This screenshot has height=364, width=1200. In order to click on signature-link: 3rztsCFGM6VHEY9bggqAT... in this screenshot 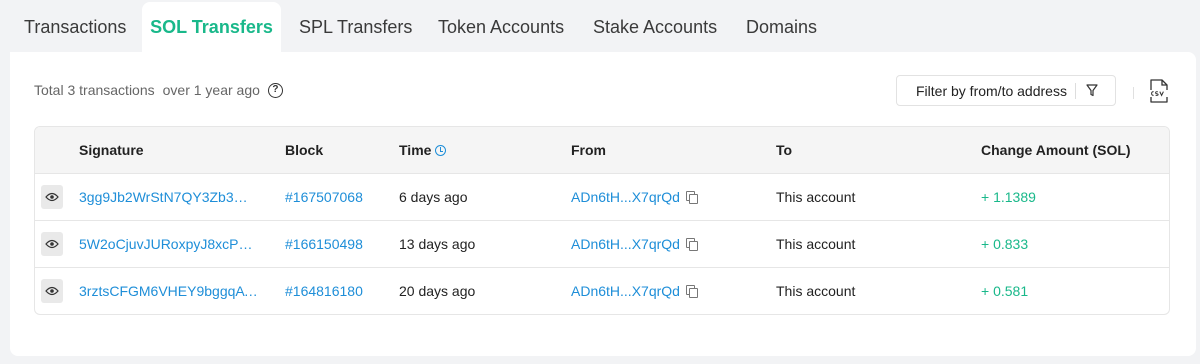, I will do `click(169, 291)`.